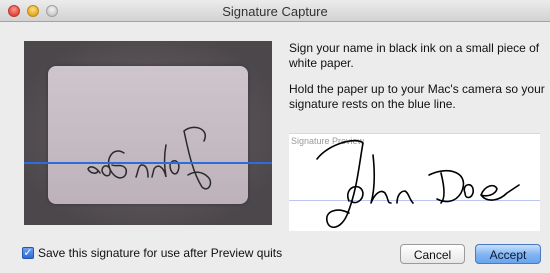  Describe the element at coordinates (418, 183) in the screenshot. I see `preview-signature-image` at that location.